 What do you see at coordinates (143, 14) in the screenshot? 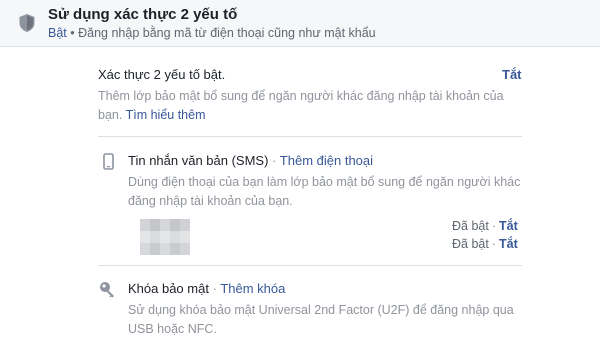
I see `page-title: Sử dụng xác thực 2 yếu tố` at bounding box center [143, 14].